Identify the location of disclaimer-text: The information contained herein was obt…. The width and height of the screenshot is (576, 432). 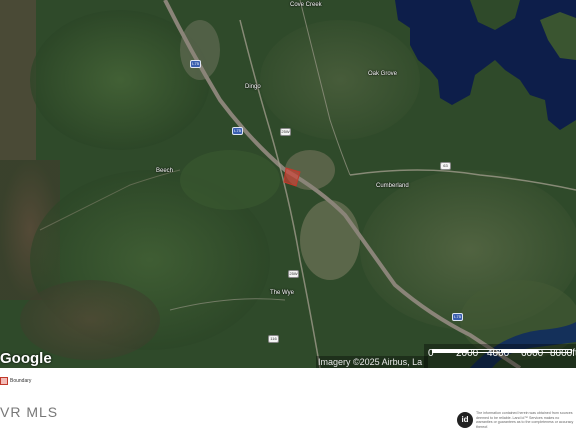
(525, 420).